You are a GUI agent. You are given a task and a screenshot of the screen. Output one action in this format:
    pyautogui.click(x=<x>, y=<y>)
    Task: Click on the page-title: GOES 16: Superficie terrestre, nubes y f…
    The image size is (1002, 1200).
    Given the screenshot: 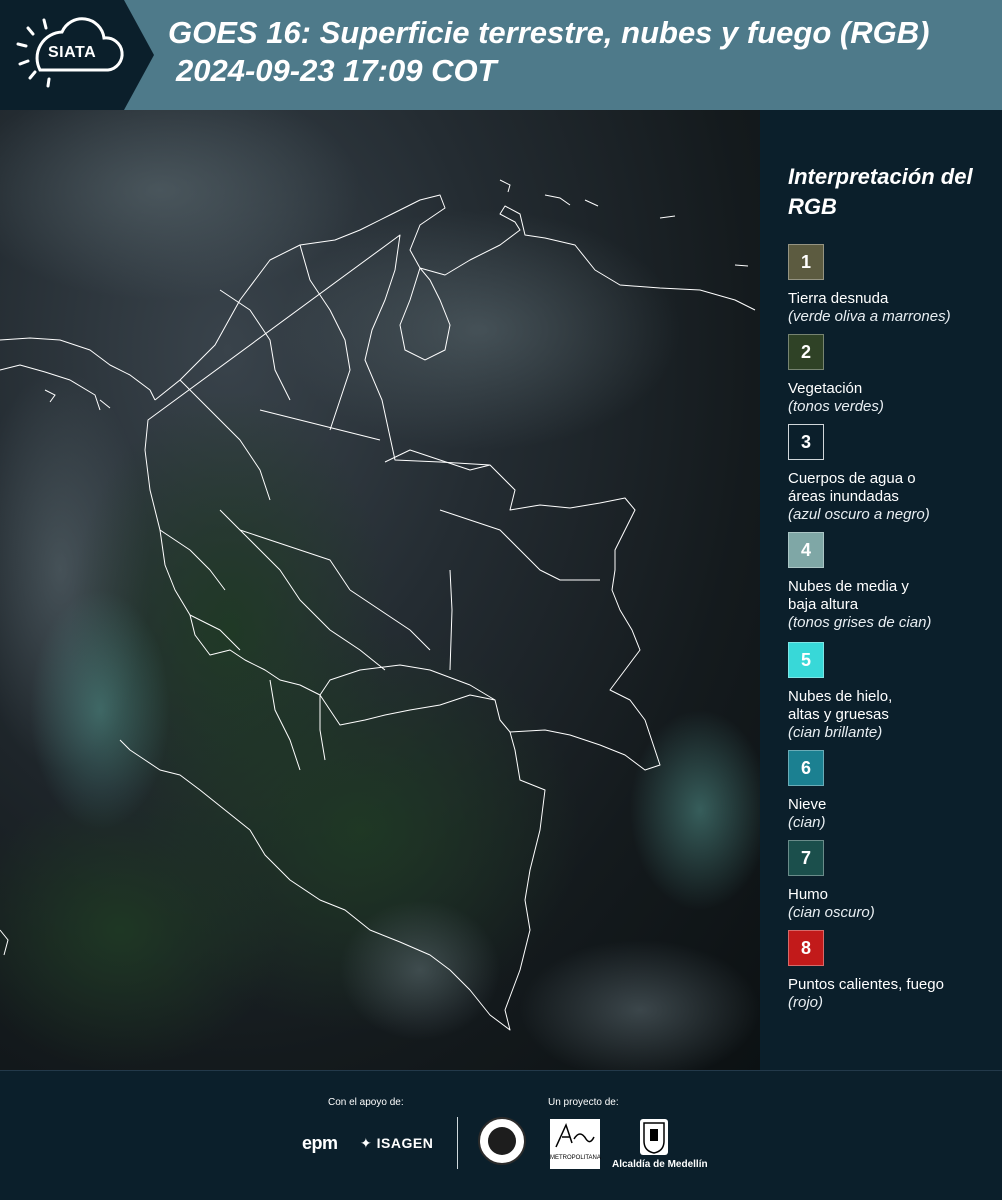 What is the action you would take?
    pyautogui.click(x=548, y=52)
    